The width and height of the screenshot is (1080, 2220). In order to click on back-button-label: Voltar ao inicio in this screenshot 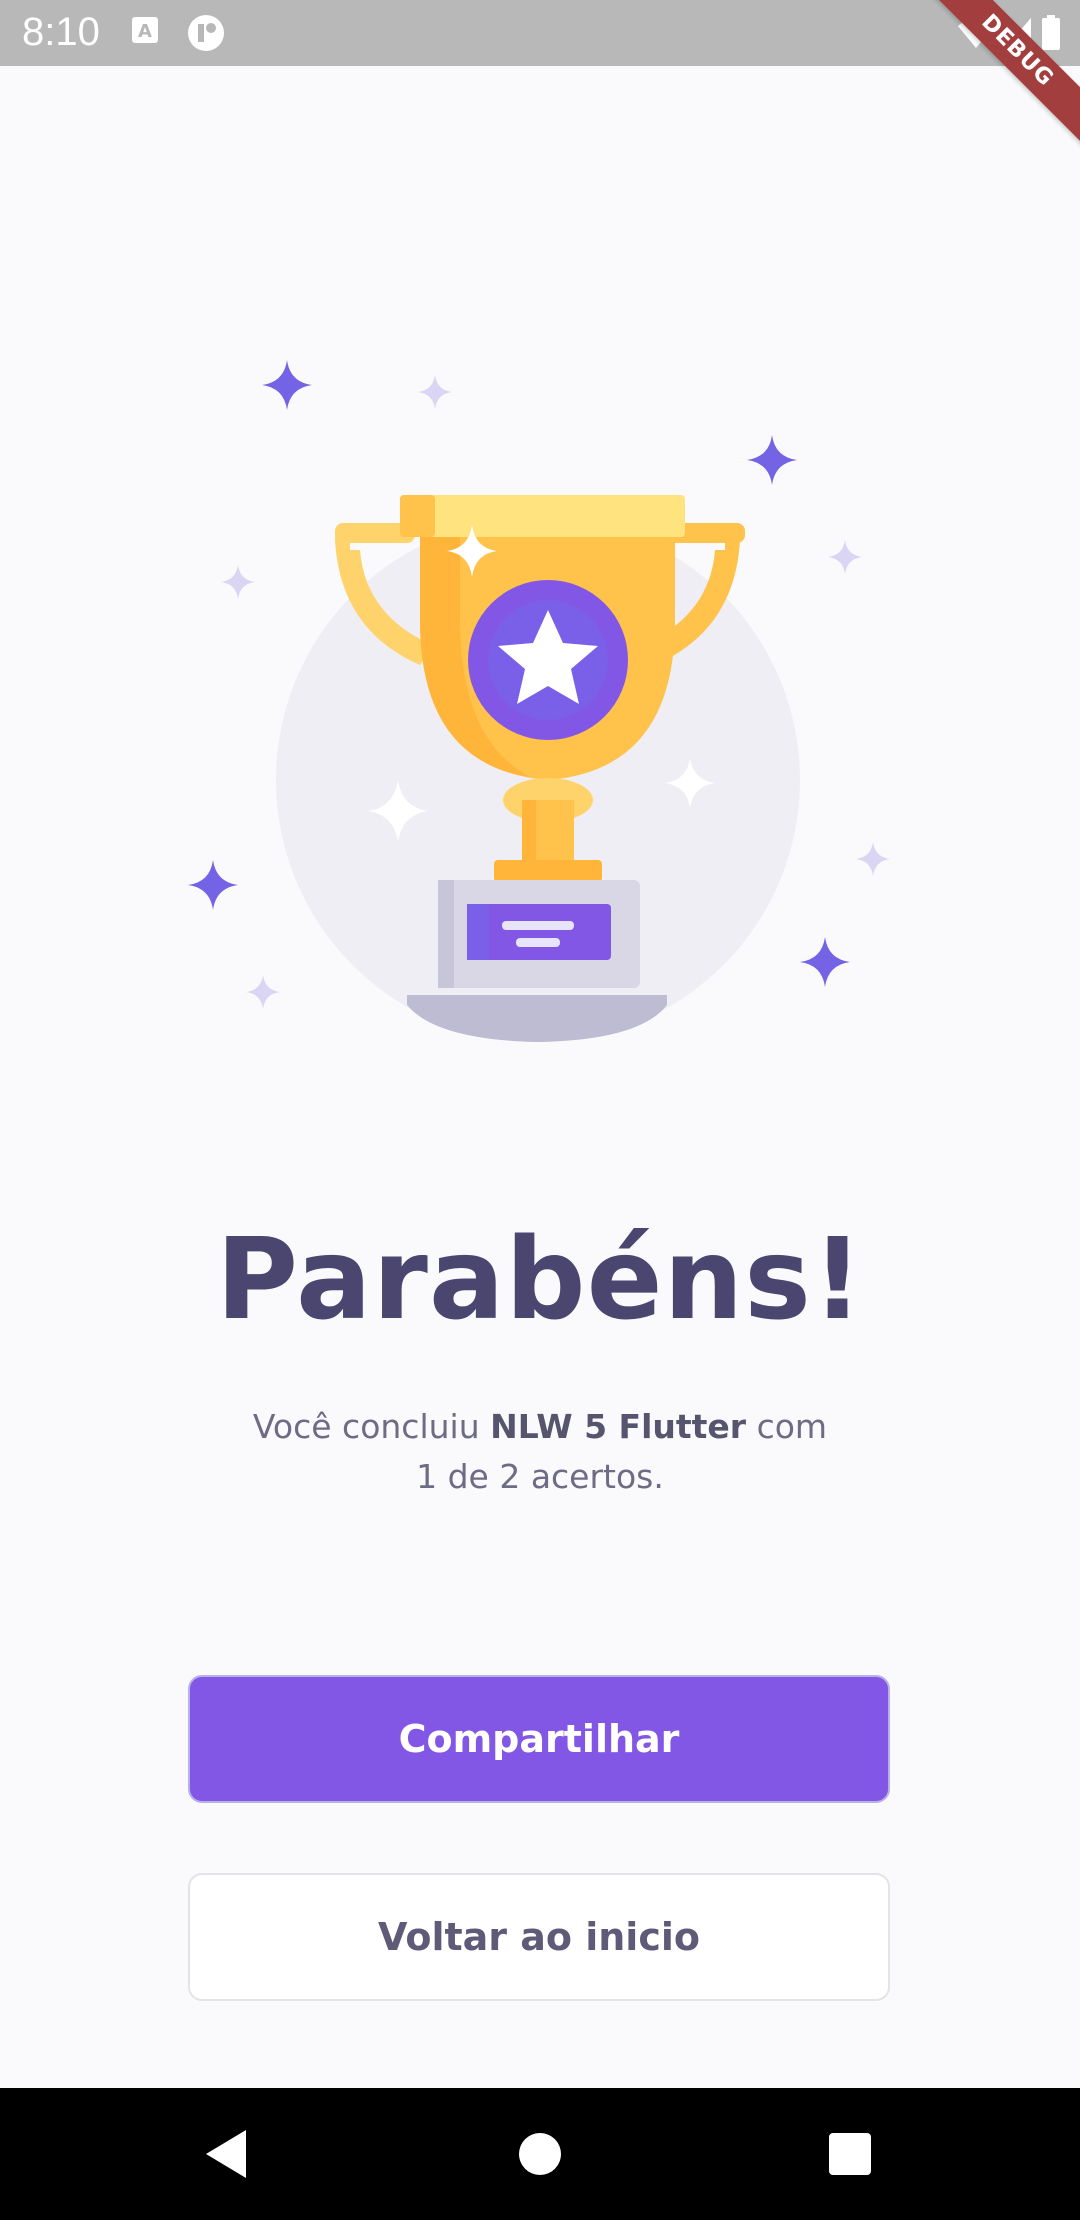, I will do `click(539, 1937)`.